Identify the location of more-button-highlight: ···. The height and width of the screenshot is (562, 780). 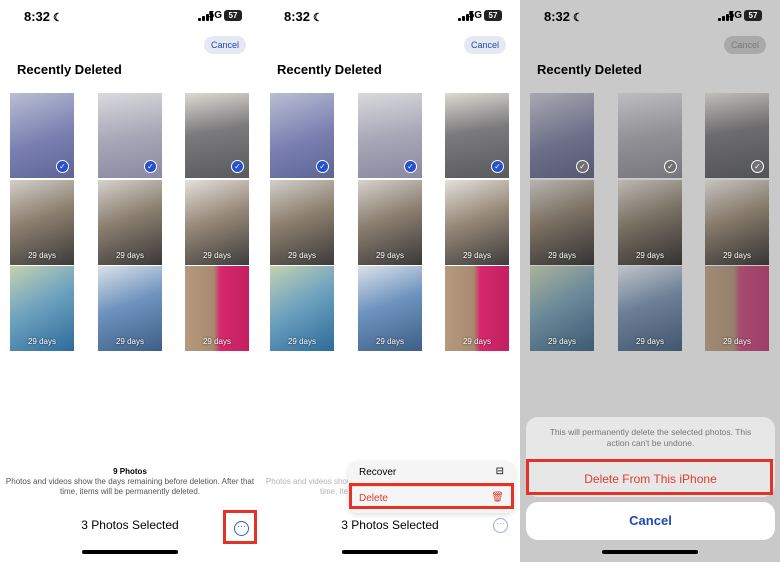
(240, 527).